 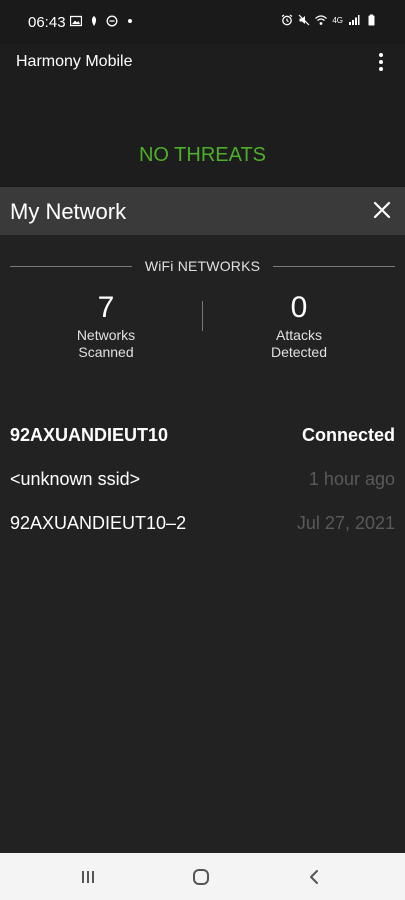 What do you see at coordinates (88, 877) in the screenshot?
I see `recents-icon` at bounding box center [88, 877].